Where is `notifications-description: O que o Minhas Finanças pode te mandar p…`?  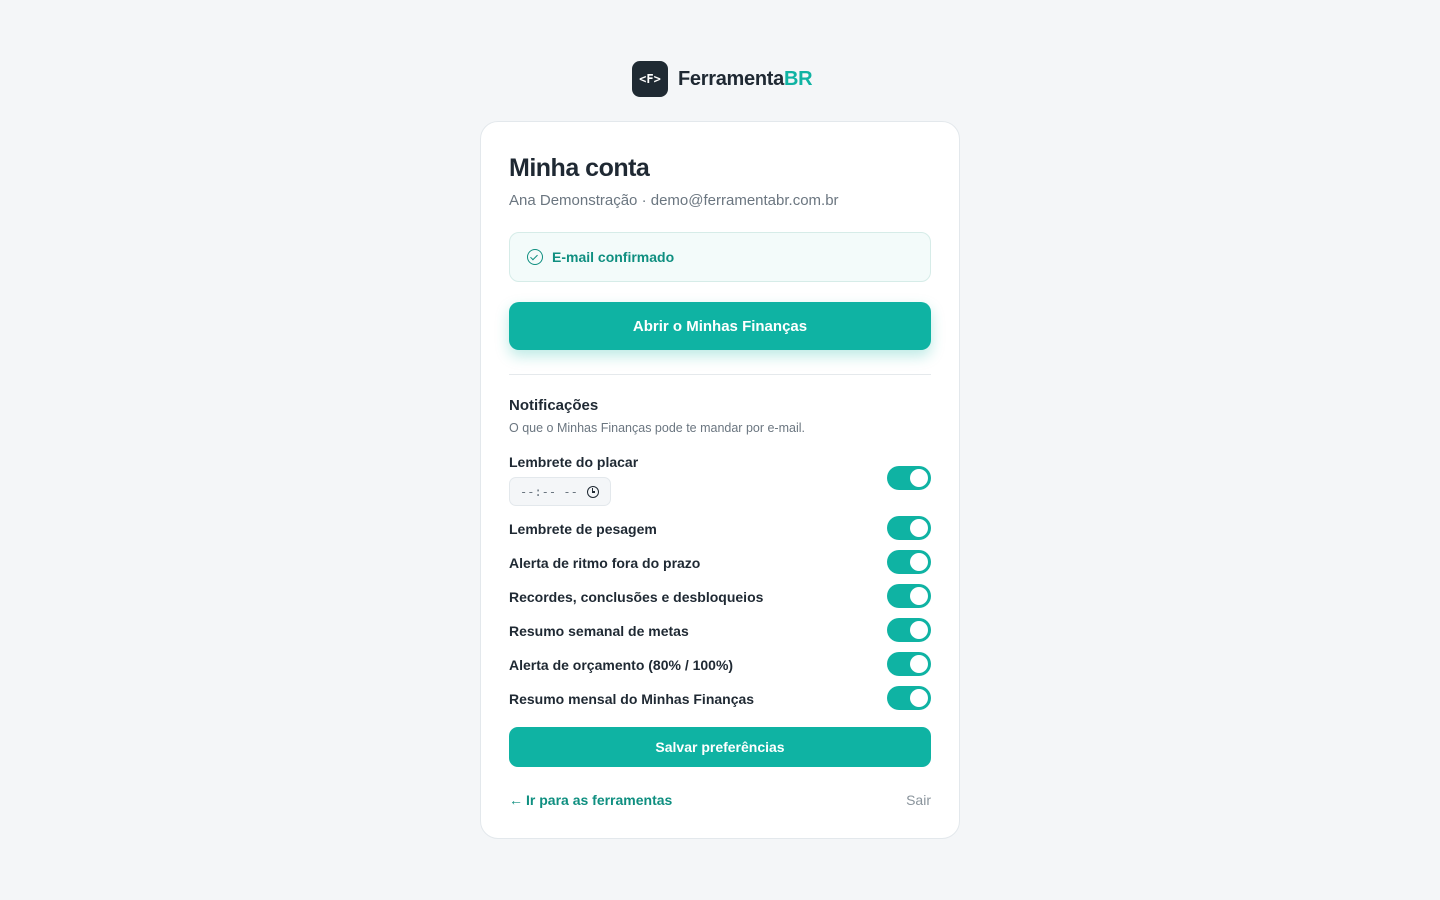 notifications-description: O que o Minhas Finanças pode te mandar p… is located at coordinates (657, 428).